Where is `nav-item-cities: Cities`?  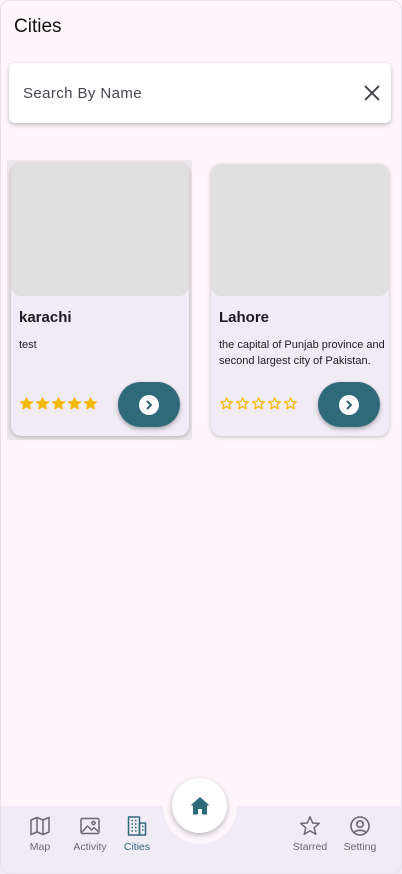
nav-item-cities: Cities is located at coordinates (137, 833).